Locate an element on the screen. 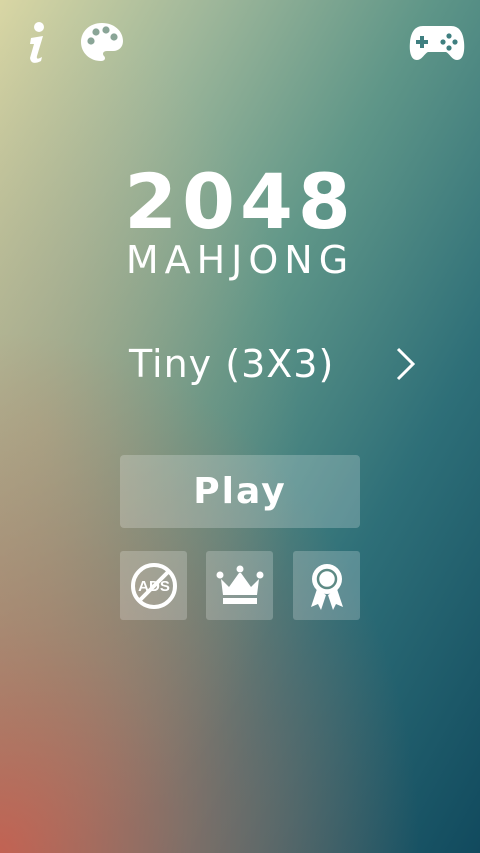 Image resolution: width=480 pixels, height=853 pixels. info-icon is located at coordinates (37, 42).